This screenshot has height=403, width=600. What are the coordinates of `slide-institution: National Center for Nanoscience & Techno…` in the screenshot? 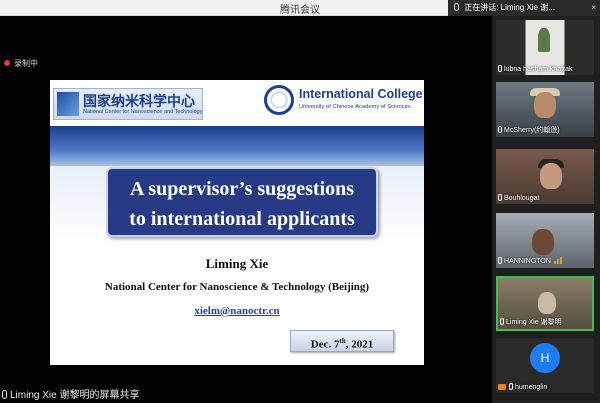 It's located at (237, 287).